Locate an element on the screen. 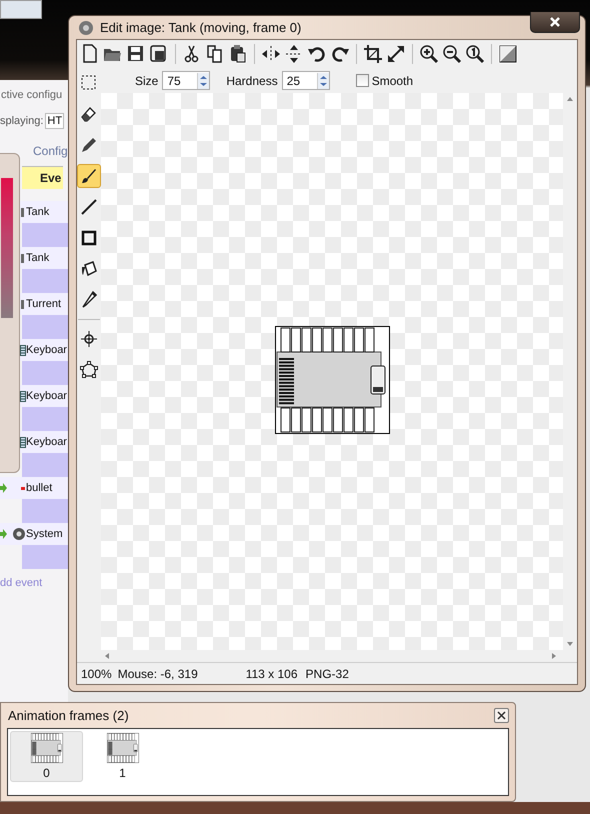  tab: Eve is located at coordinates (43, 177).